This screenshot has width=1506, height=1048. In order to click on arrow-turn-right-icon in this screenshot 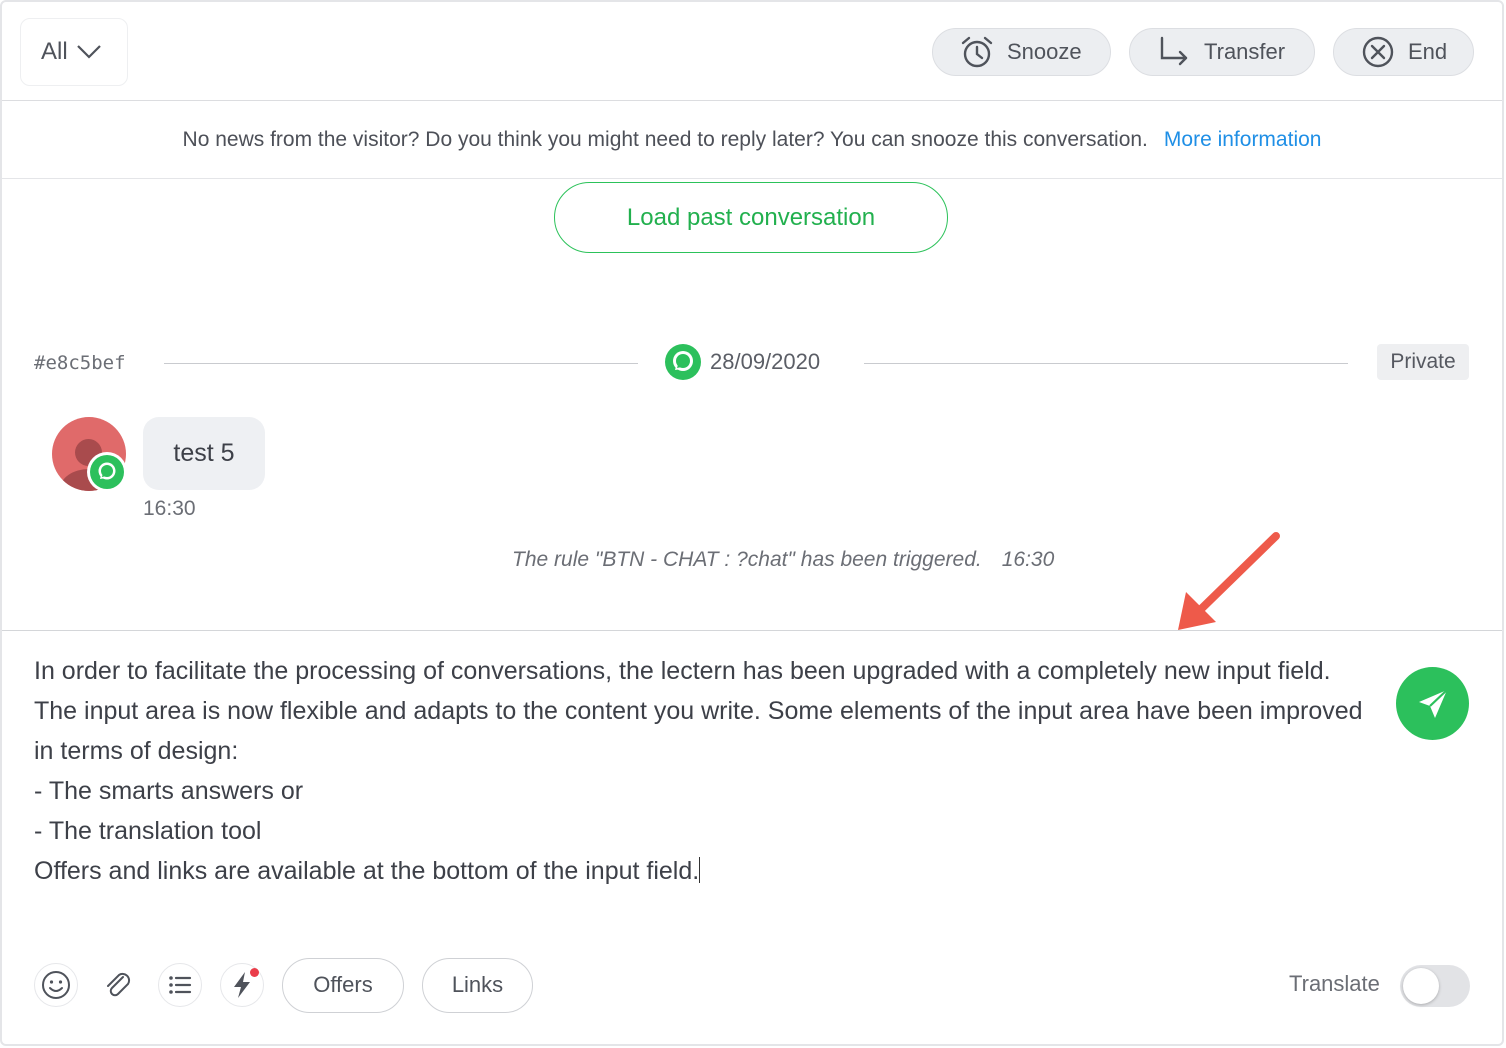, I will do `click(1174, 51)`.